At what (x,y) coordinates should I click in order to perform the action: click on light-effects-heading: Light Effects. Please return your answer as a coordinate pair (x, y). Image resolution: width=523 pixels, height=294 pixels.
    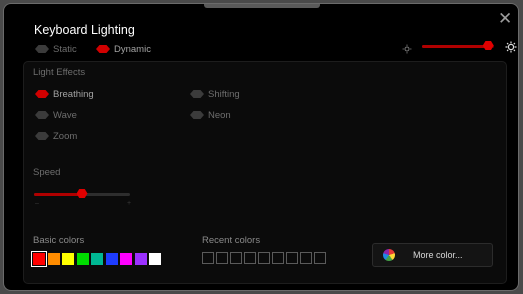
    Looking at the image, I should click on (59, 72).